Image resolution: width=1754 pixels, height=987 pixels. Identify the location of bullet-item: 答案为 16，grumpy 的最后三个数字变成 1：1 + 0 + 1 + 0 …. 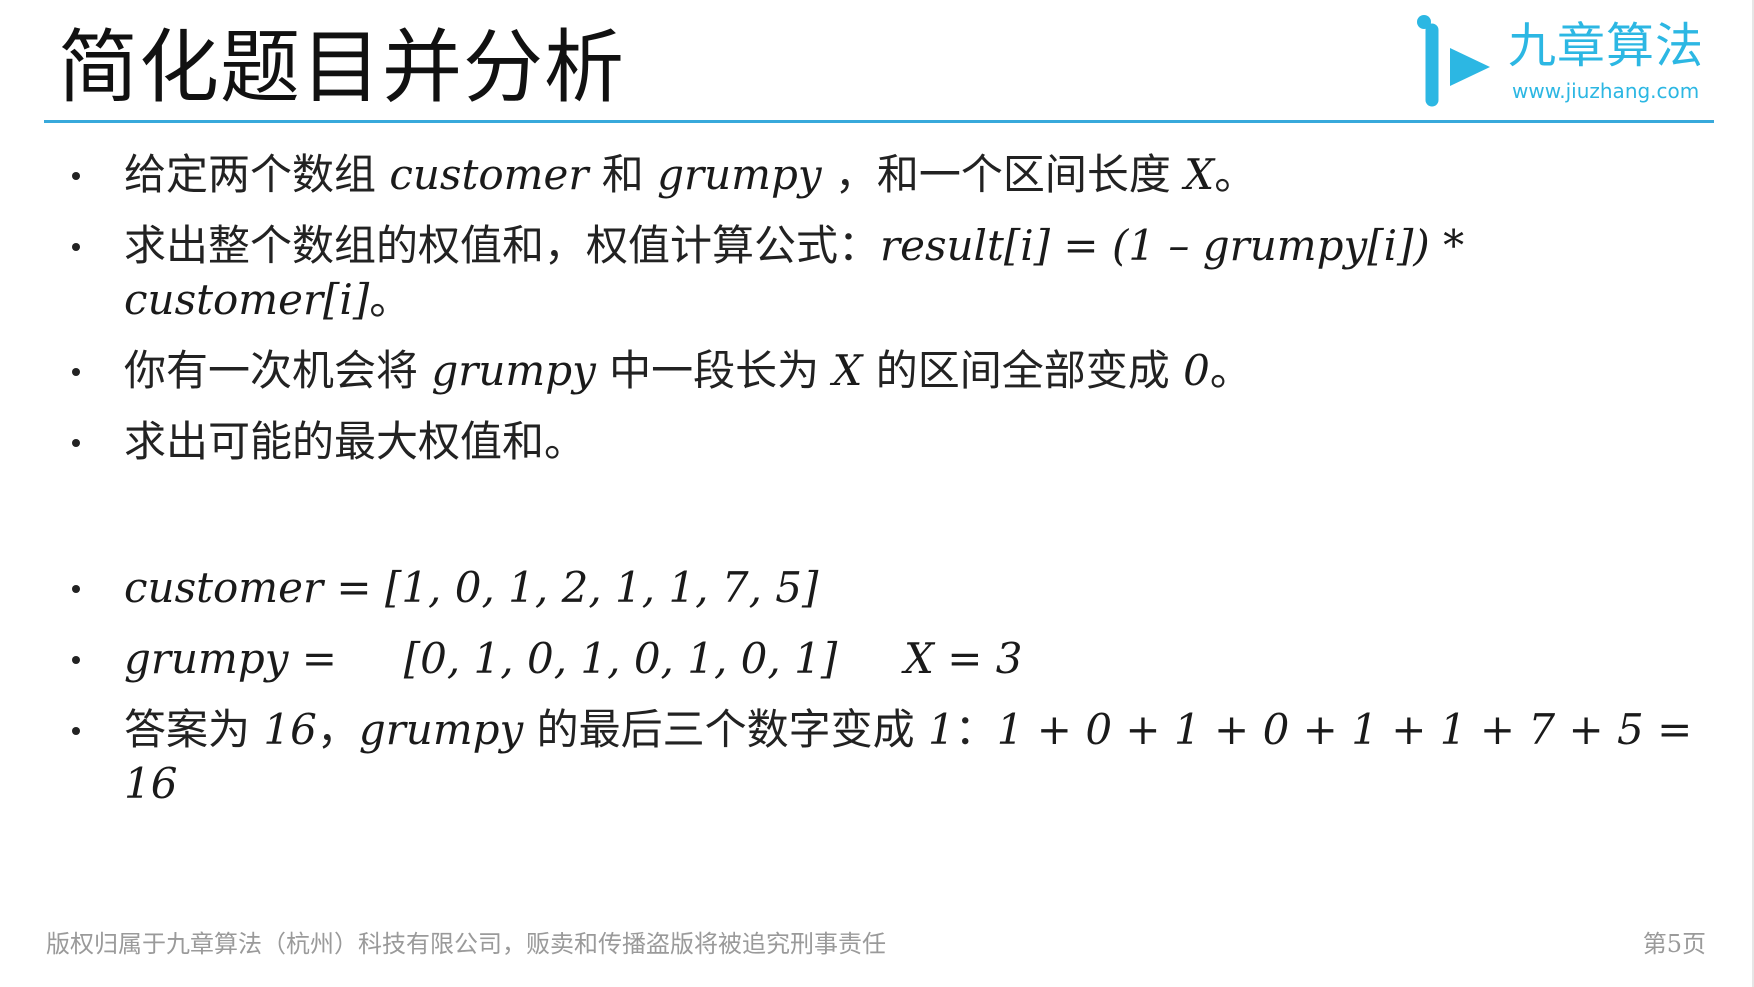
(890, 757).